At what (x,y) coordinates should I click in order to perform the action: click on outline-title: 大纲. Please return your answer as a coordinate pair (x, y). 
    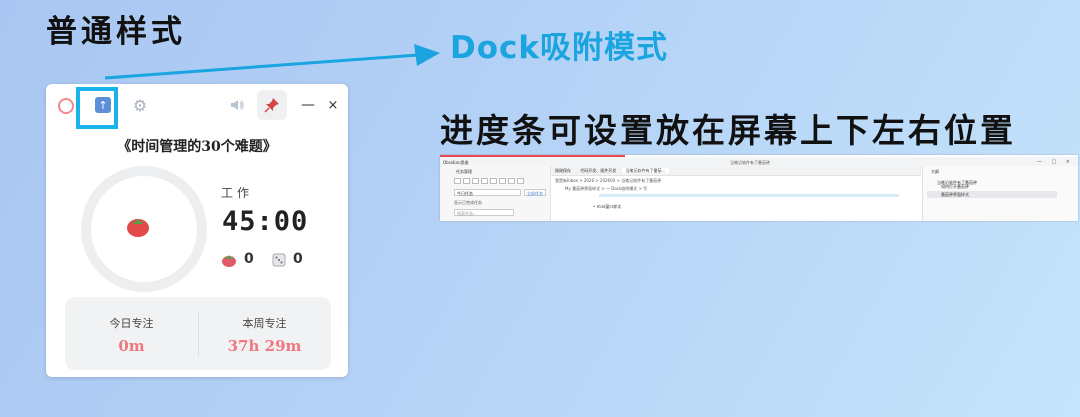
    Looking at the image, I should click on (935, 171).